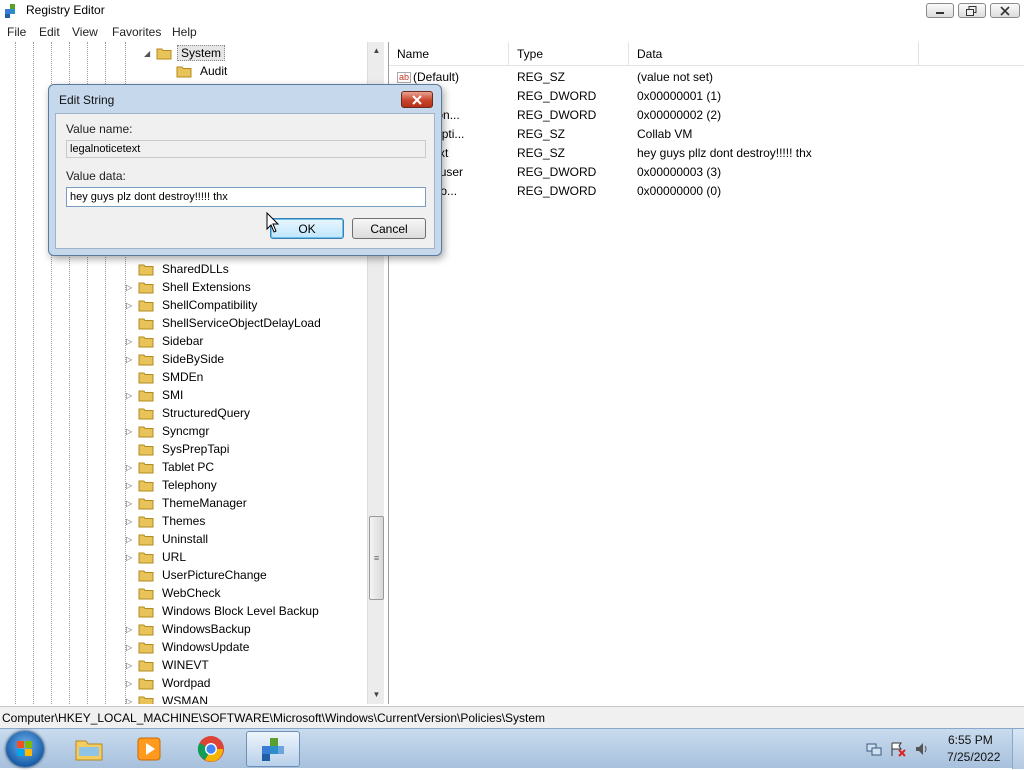 Image resolution: width=1024 pixels, height=770 pixels. I want to click on taskbar-chrome, so click(211, 749).